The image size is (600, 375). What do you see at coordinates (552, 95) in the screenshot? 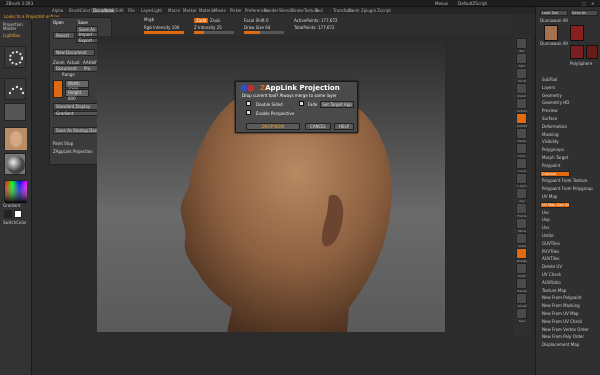
I see `tool-item-geometry: Geometry` at bounding box center [552, 95].